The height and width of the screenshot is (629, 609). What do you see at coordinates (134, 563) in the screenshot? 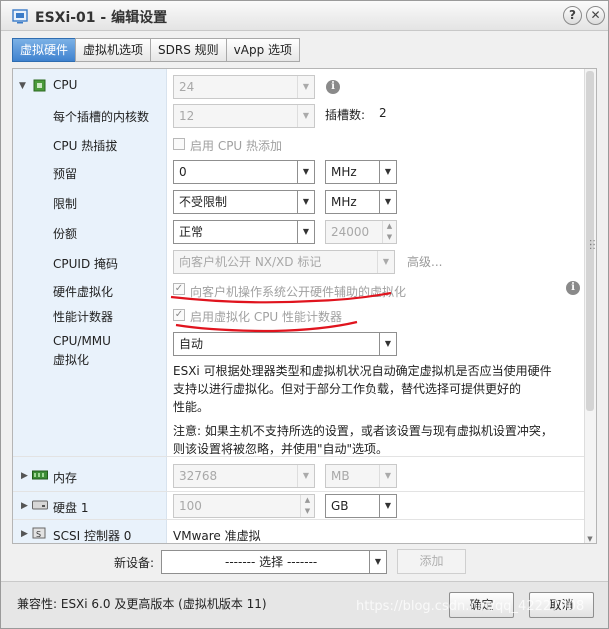
I see `new-device-label: 新设备:` at bounding box center [134, 563].